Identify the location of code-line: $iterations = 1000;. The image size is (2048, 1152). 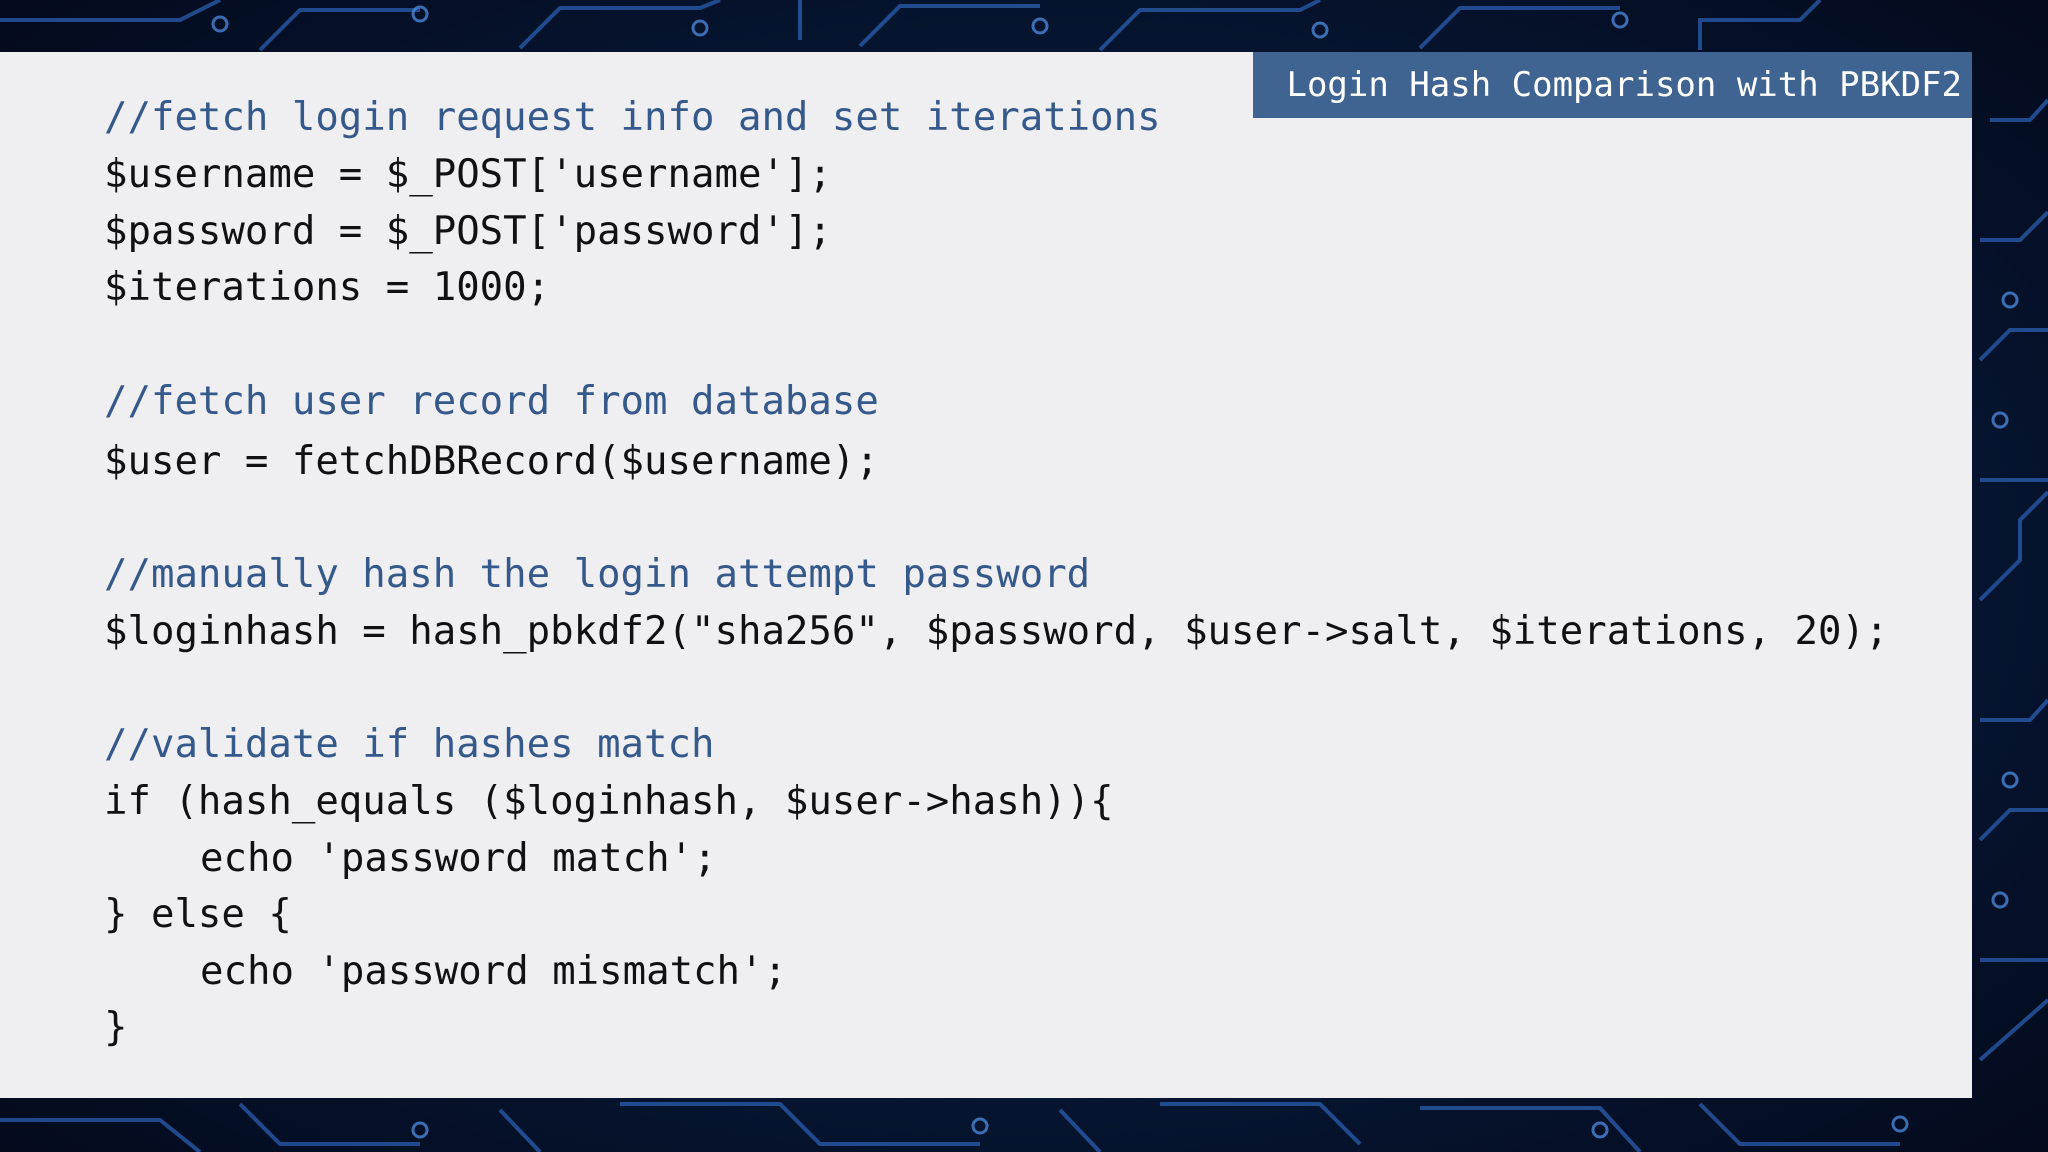
(327, 287).